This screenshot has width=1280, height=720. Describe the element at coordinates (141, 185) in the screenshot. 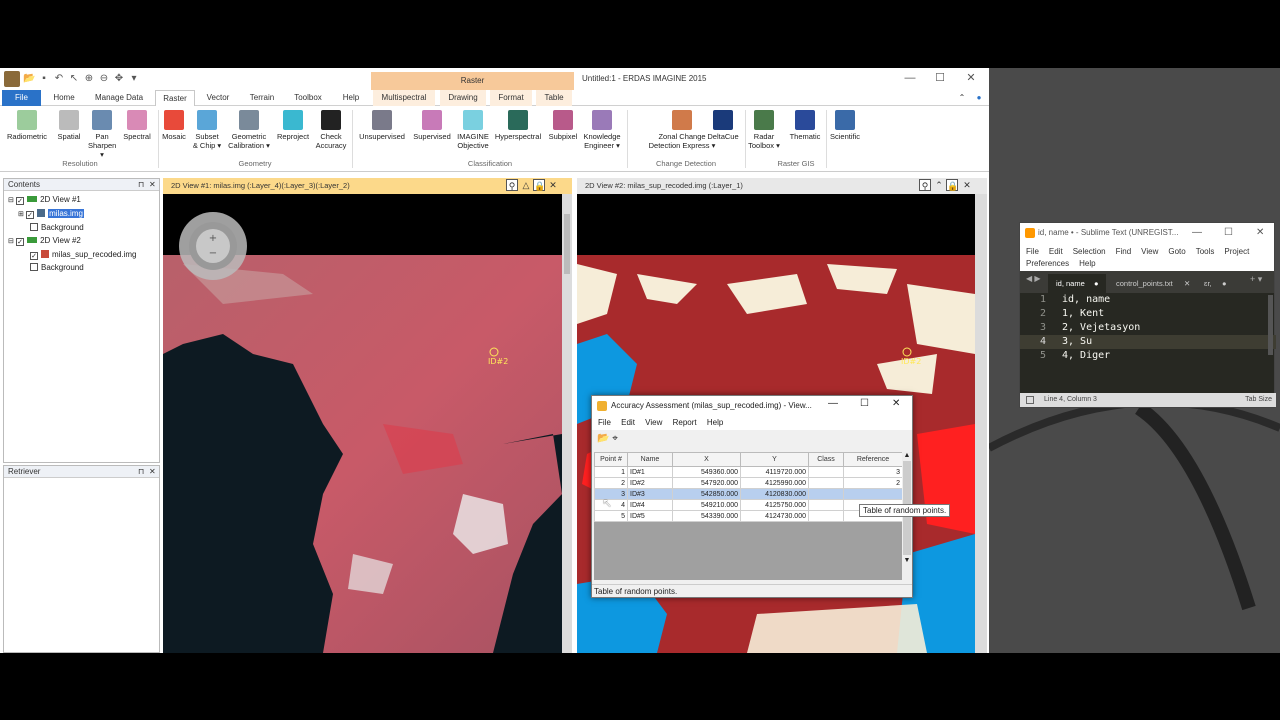

I see `pin-icon: ⊓` at that location.